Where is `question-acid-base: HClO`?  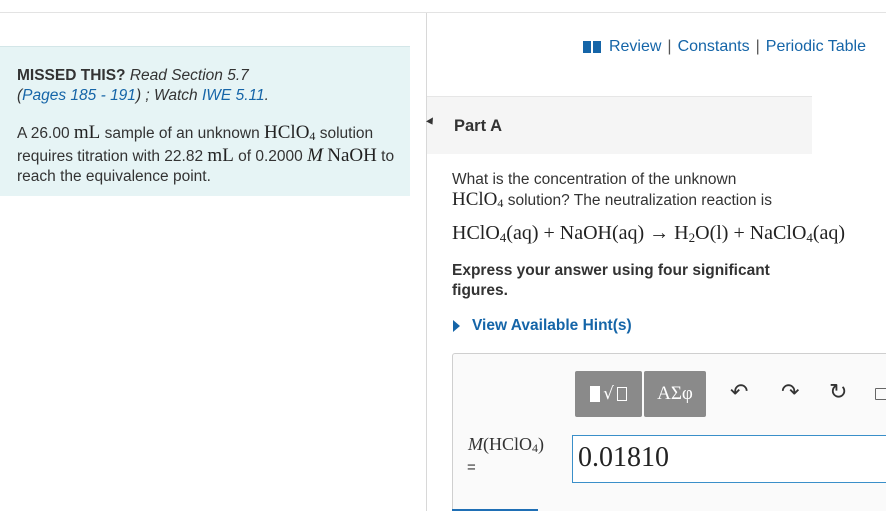 question-acid-base: HClO is located at coordinates (475, 199).